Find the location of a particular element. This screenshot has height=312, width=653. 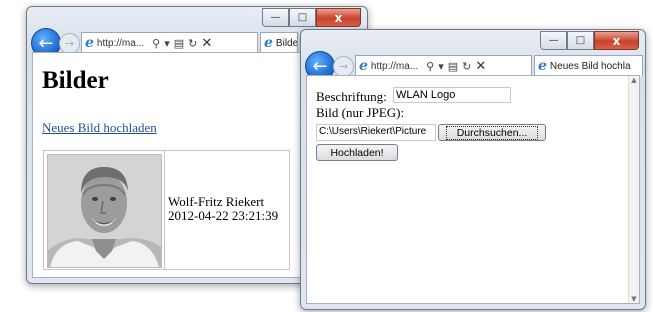

upload-new-image-link: Neues Bild hochladen is located at coordinates (99, 128).